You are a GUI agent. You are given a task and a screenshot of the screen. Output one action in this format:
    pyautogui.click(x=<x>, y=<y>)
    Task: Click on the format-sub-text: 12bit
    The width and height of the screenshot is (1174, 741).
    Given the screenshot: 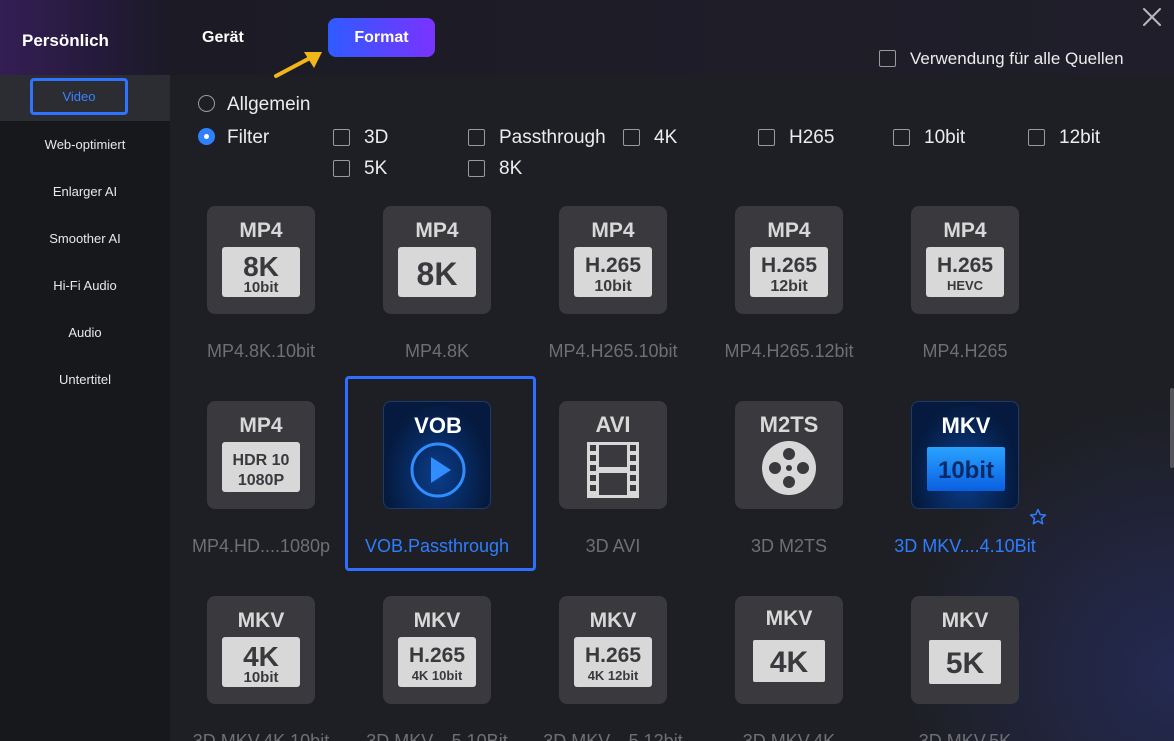 What is the action you would take?
    pyautogui.click(x=789, y=286)
    